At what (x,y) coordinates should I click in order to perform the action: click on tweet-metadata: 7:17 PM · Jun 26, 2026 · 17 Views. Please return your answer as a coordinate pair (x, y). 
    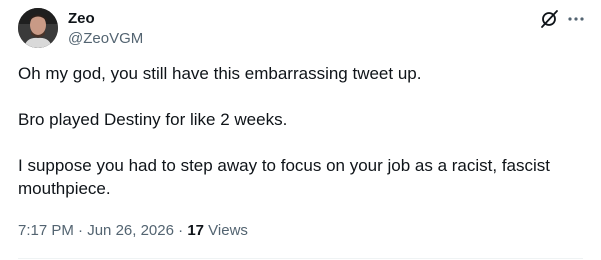
    Looking at the image, I should click on (133, 231).